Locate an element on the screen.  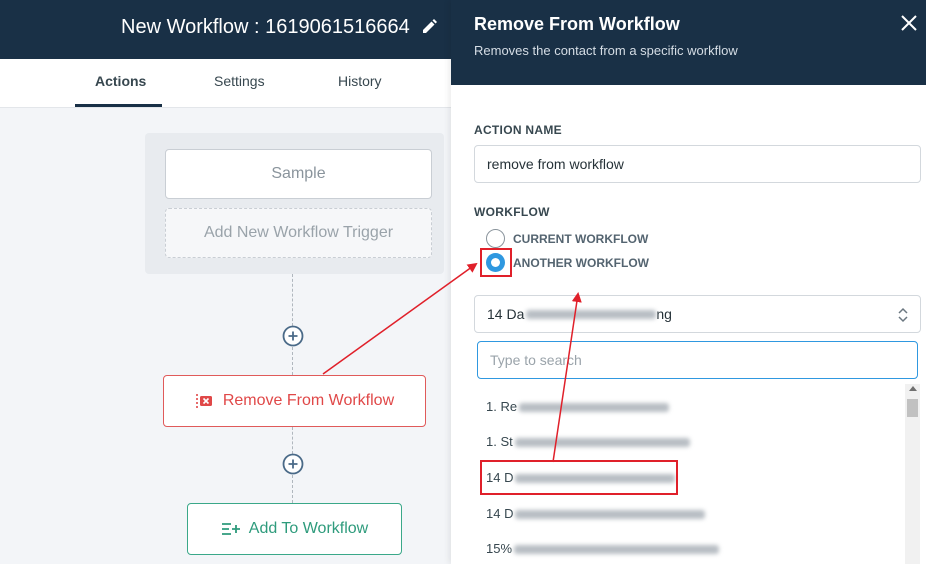
remove-workflow-icon is located at coordinates (204, 401).